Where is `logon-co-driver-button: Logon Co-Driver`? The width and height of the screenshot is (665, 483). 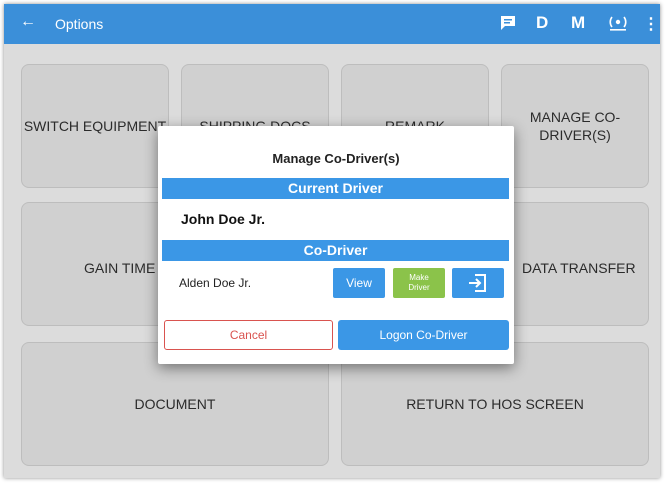 logon-co-driver-button: Logon Co-Driver is located at coordinates (423, 335).